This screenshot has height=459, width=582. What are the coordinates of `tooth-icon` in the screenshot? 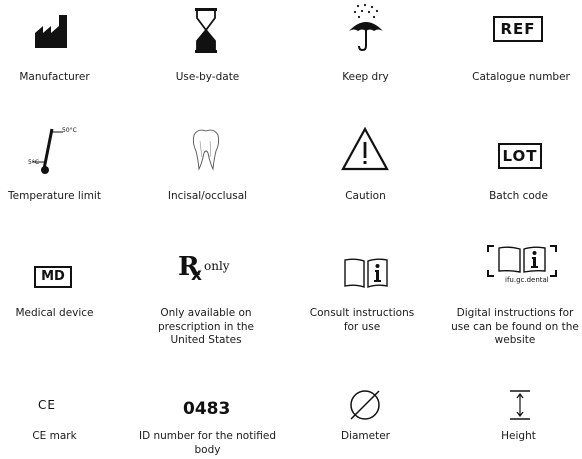 It's located at (206, 149).